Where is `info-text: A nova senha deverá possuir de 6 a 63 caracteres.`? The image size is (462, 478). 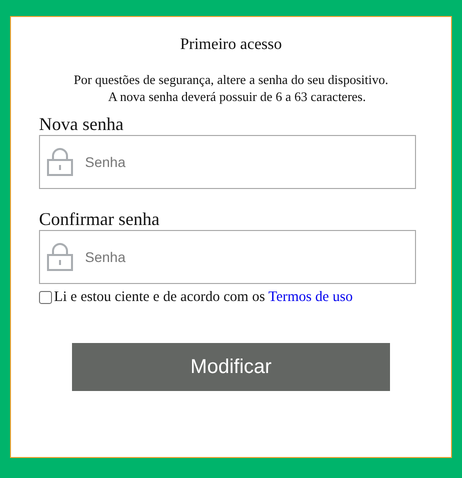 info-text: A nova senha deverá possuir de 6 a 63 caracteres. is located at coordinates (236, 96).